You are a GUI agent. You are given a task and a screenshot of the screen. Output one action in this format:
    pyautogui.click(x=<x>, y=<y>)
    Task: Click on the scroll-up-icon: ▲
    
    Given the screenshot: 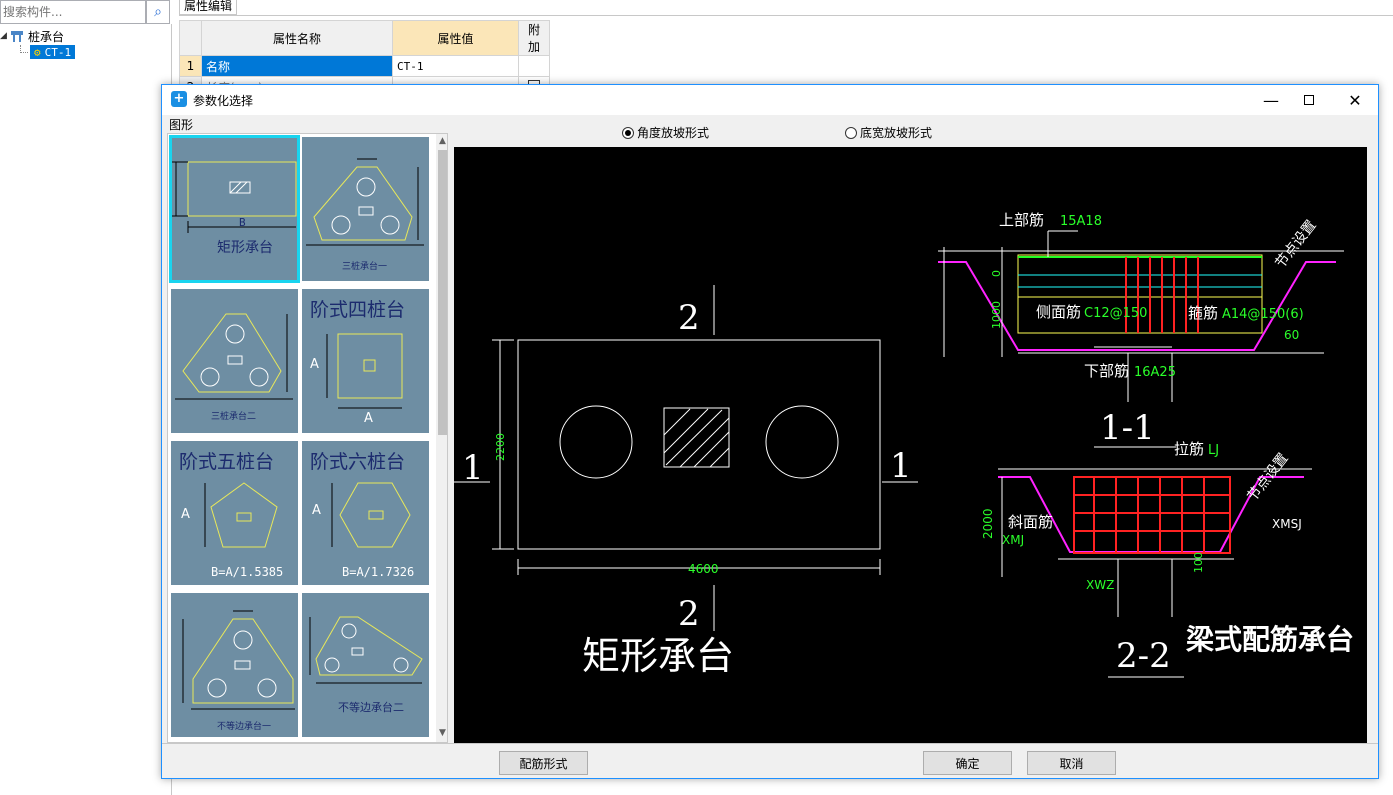 What is the action you would take?
    pyautogui.click(x=441, y=141)
    